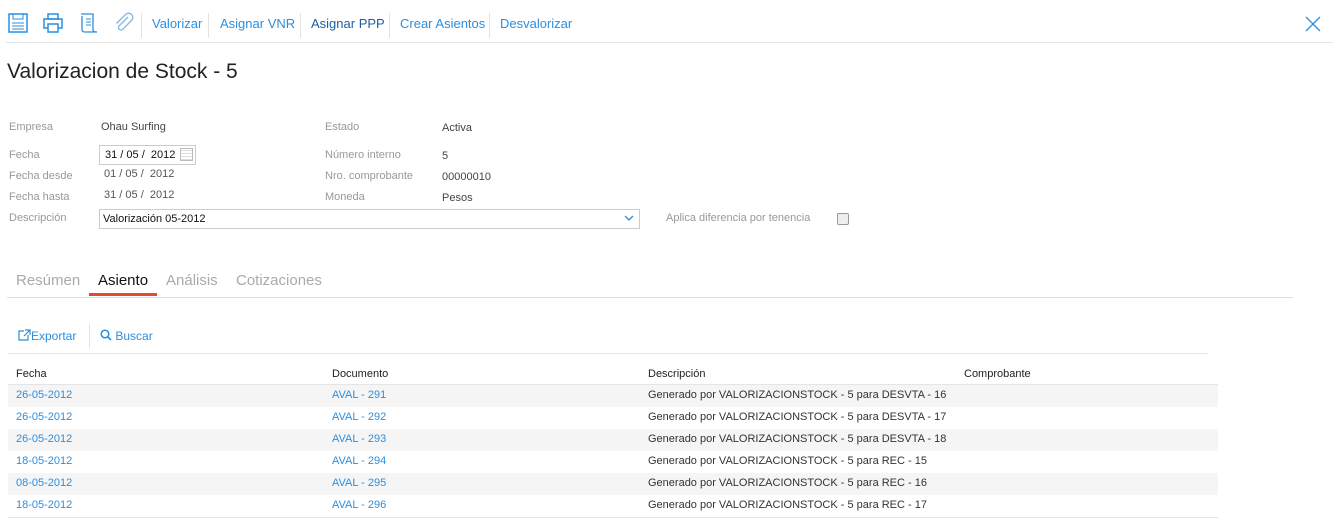  What do you see at coordinates (369, 219) in the screenshot?
I see `descripcion-select: Valorización 05-2012` at bounding box center [369, 219].